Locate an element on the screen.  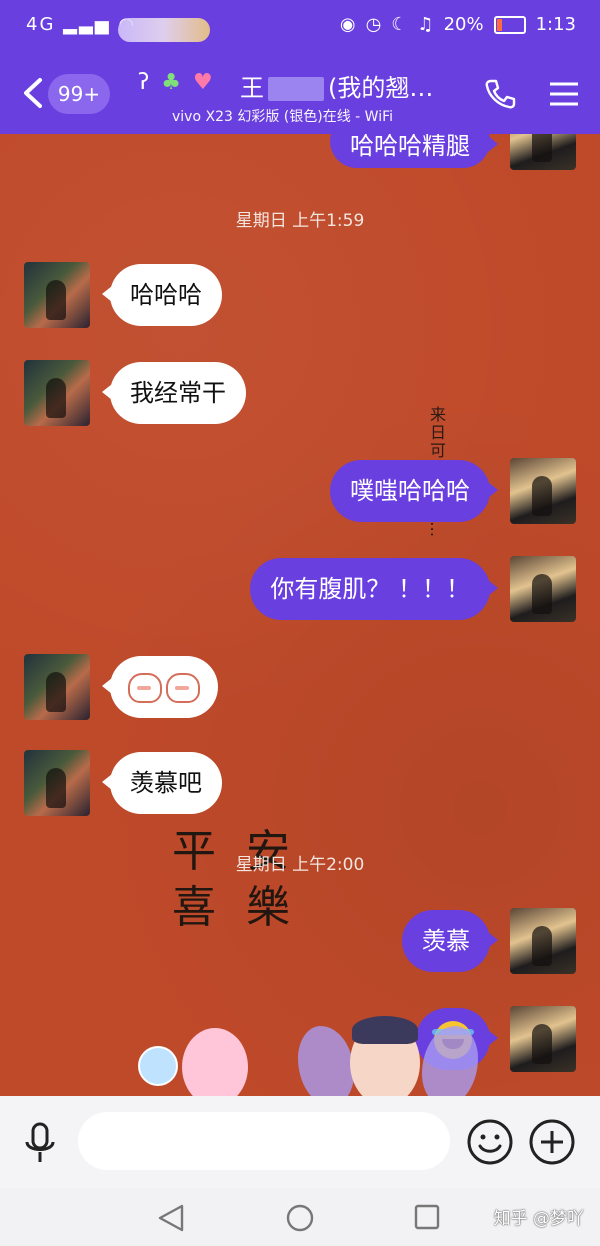
device-online-status: vivo X23 幻彩版 (银色)在线 - WiFi is located at coordinates (283, 117).